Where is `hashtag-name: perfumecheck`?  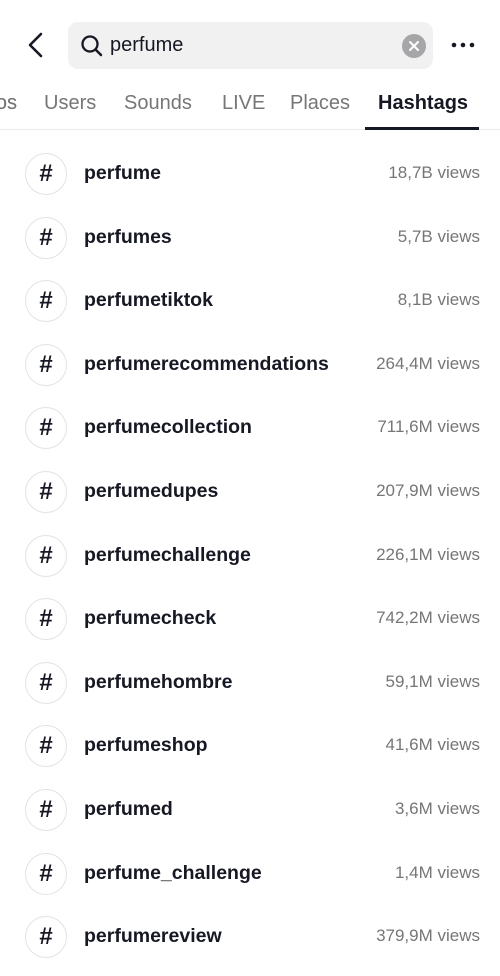 hashtag-name: perfumecheck is located at coordinates (150, 618).